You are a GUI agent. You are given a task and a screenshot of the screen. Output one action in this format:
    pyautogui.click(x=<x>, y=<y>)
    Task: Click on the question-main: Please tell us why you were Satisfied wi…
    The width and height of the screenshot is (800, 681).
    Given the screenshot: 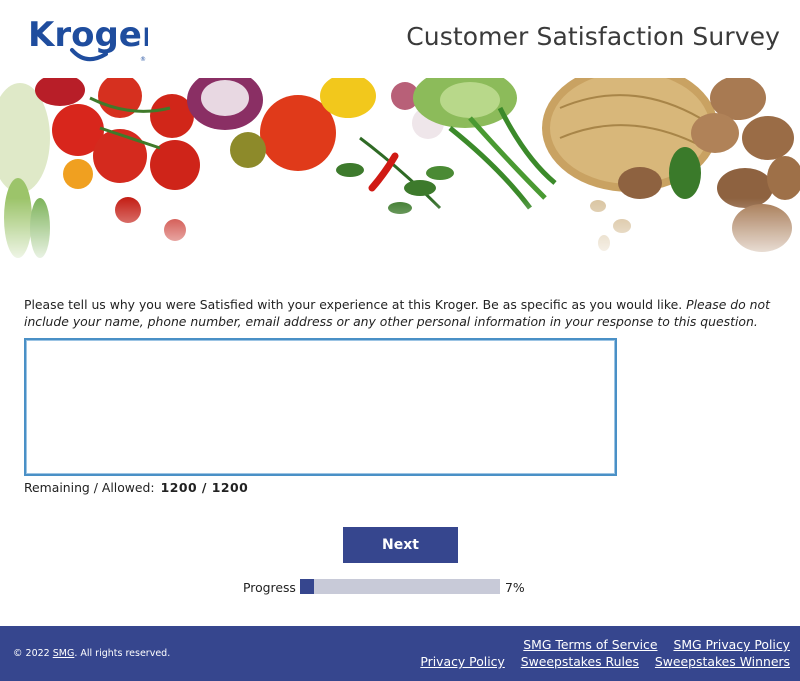 What is the action you would take?
    pyautogui.click(x=353, y=304)
    